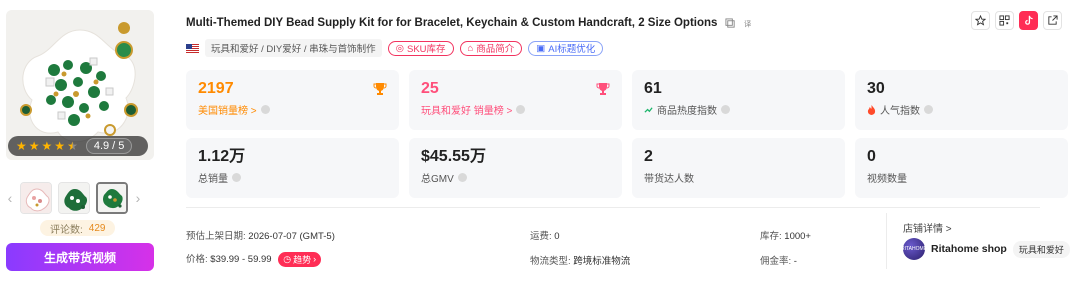 This screenshot has width=1080, height=281. I want to click on shipping-fee: 运费: 0, so click(545, 235).